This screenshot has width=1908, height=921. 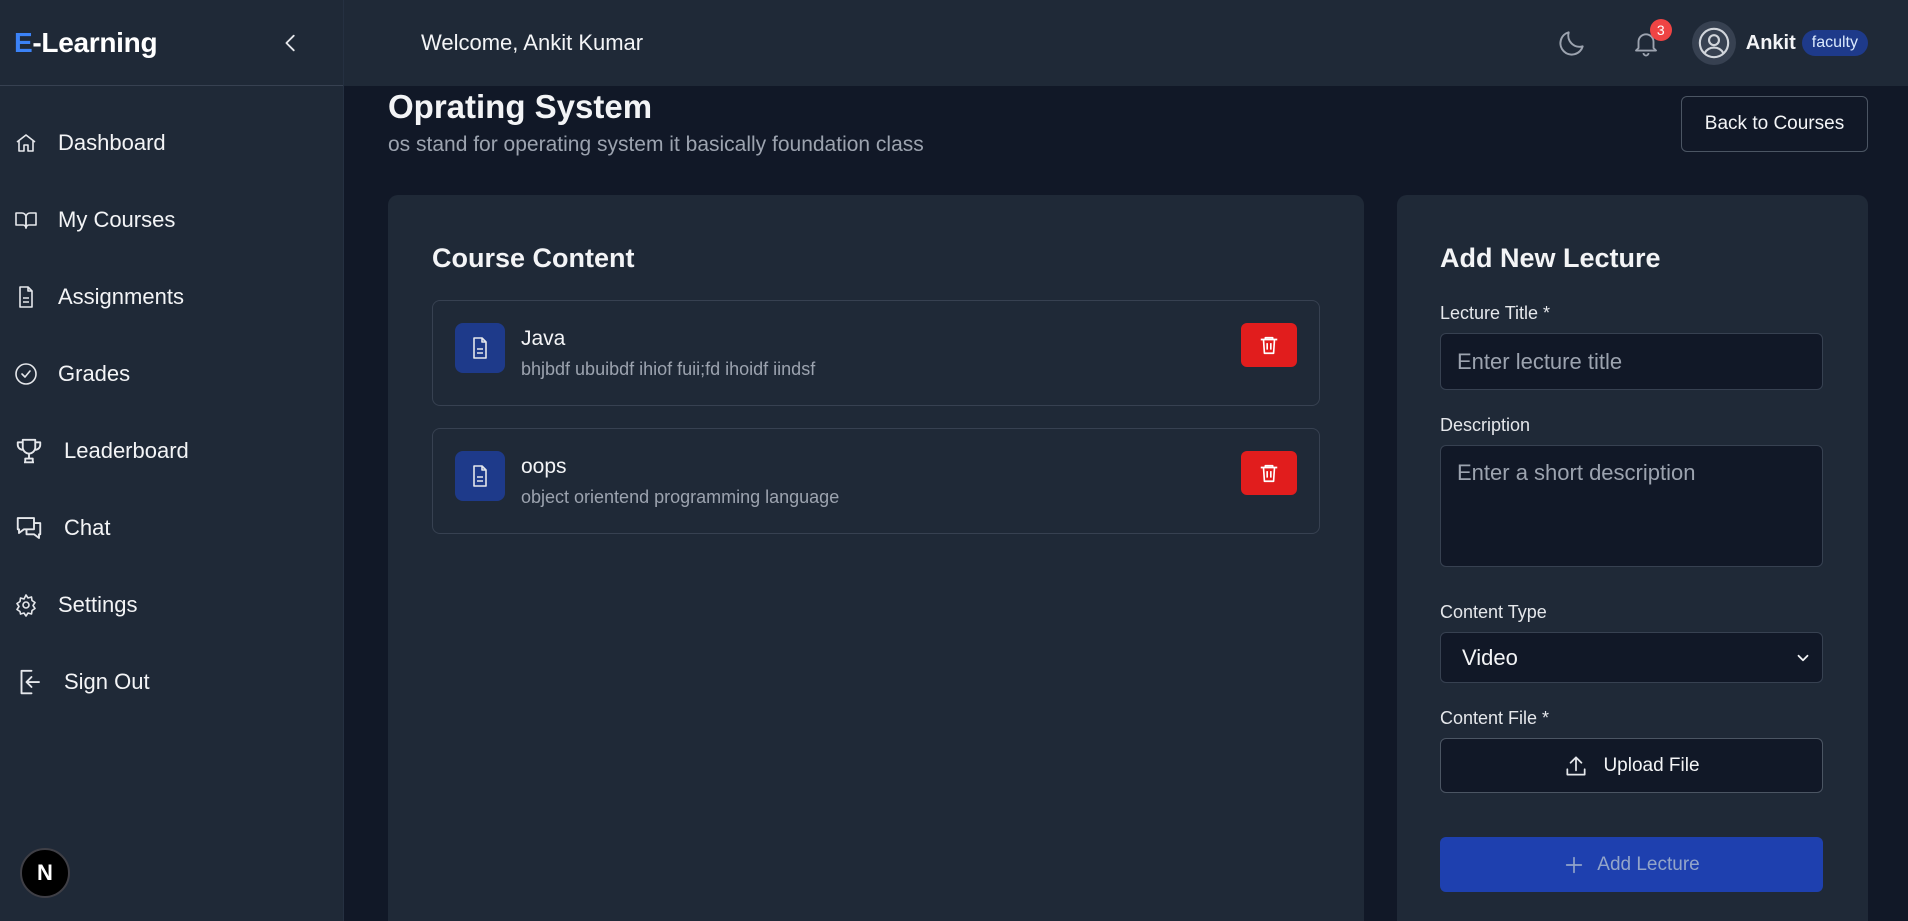 I want to click on logo-letter: E, so click(x=23, y=42).